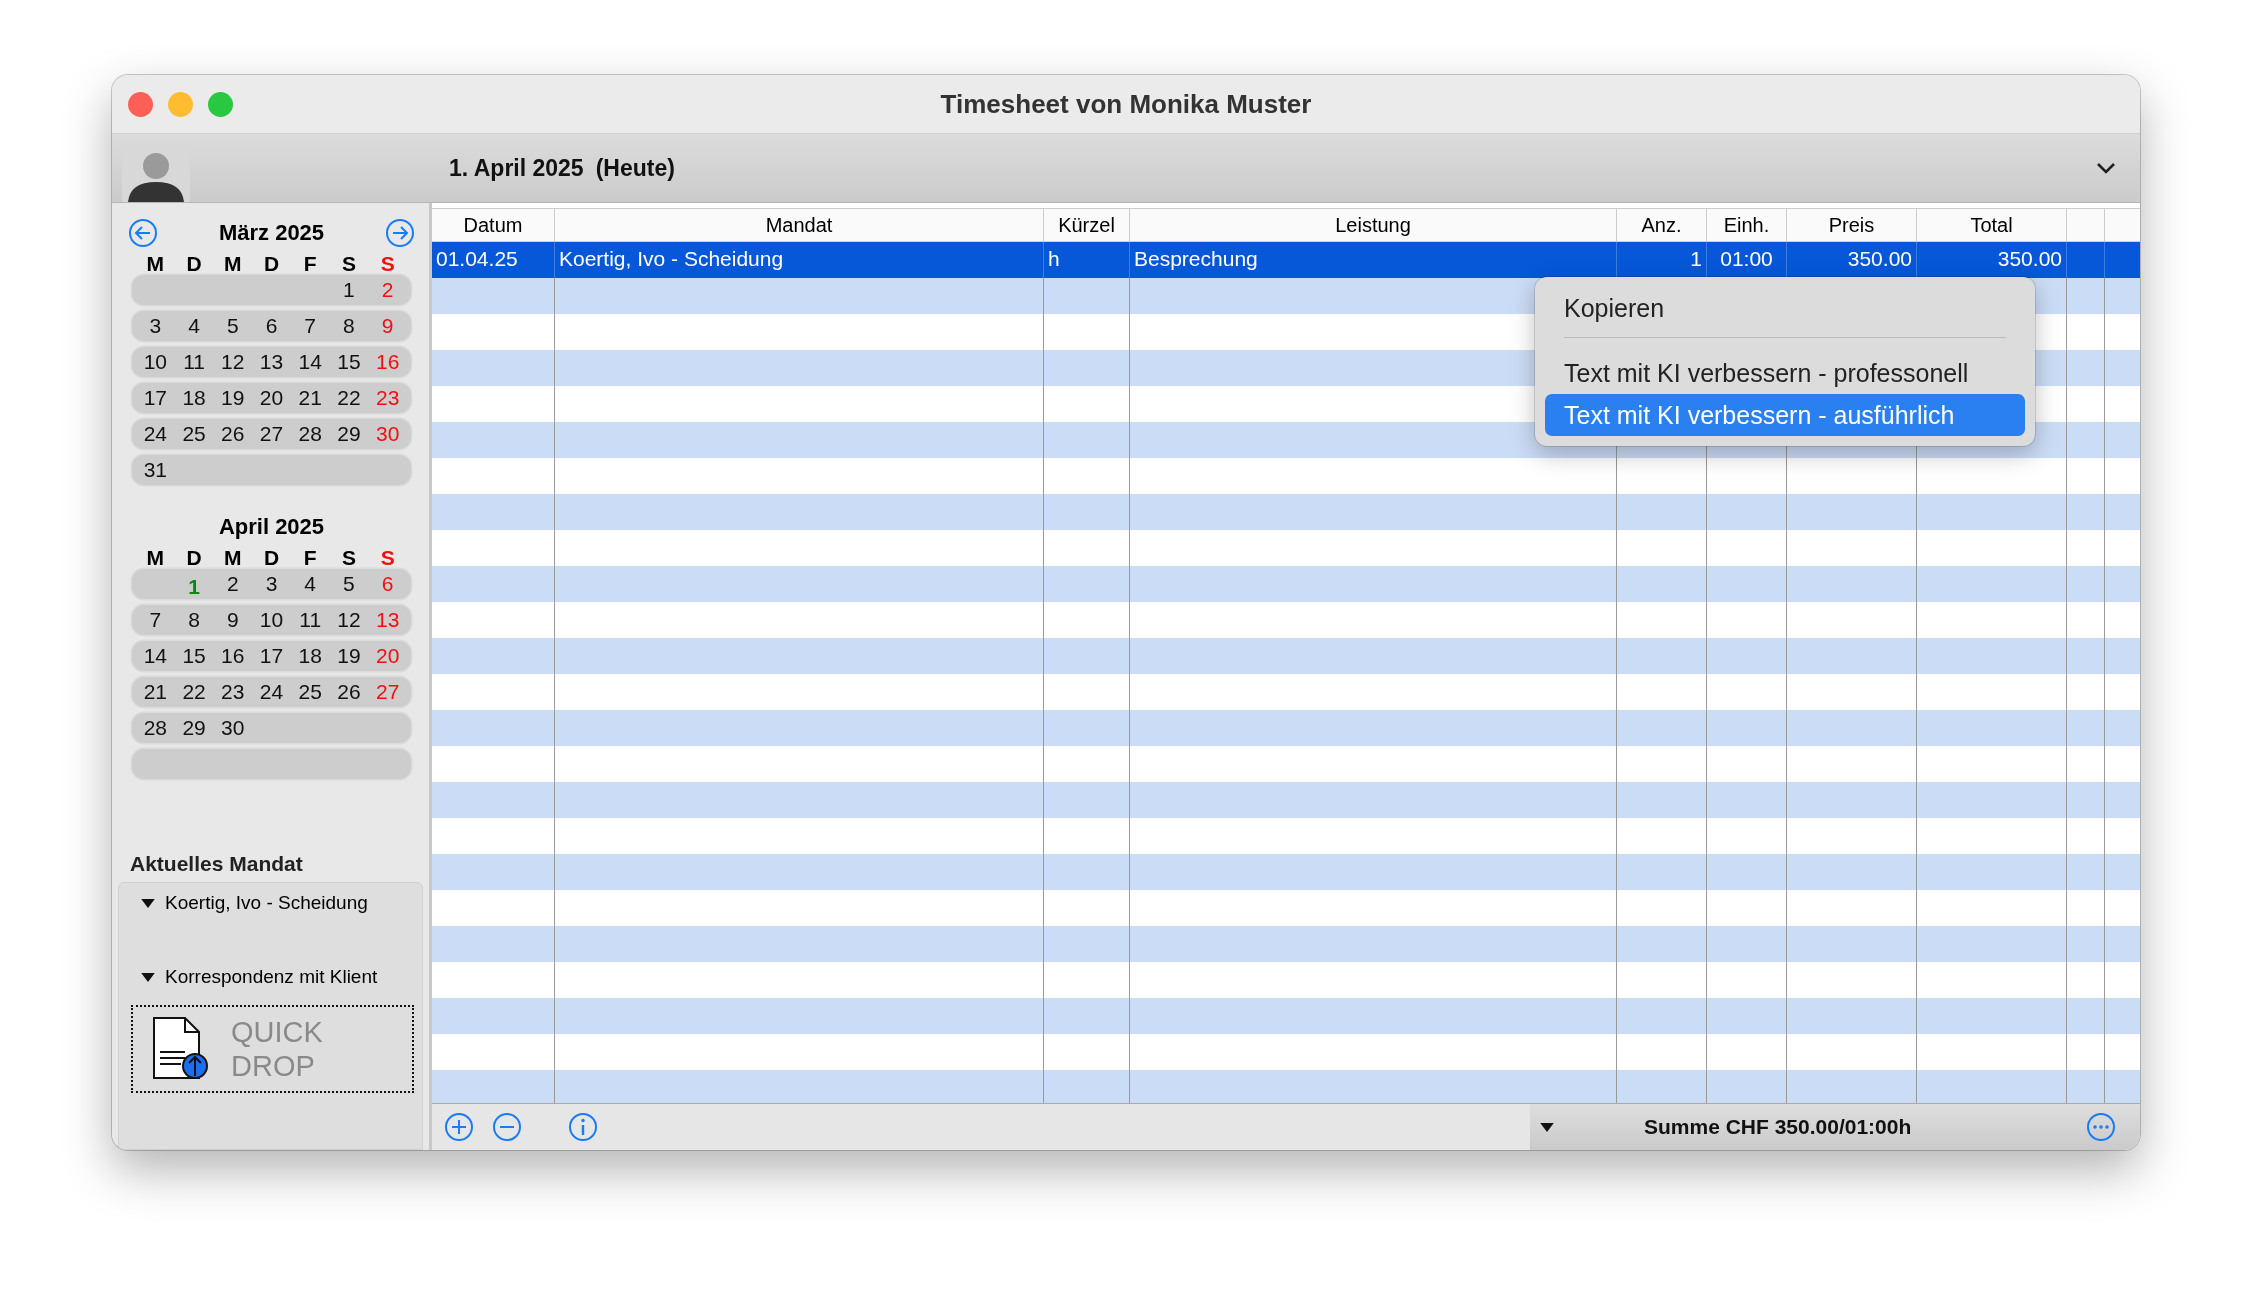 The image size is (2252, 1298). Describe the element at coordinates (271, 362) in the screenshot. I see `calendar-day: 13` at that location.